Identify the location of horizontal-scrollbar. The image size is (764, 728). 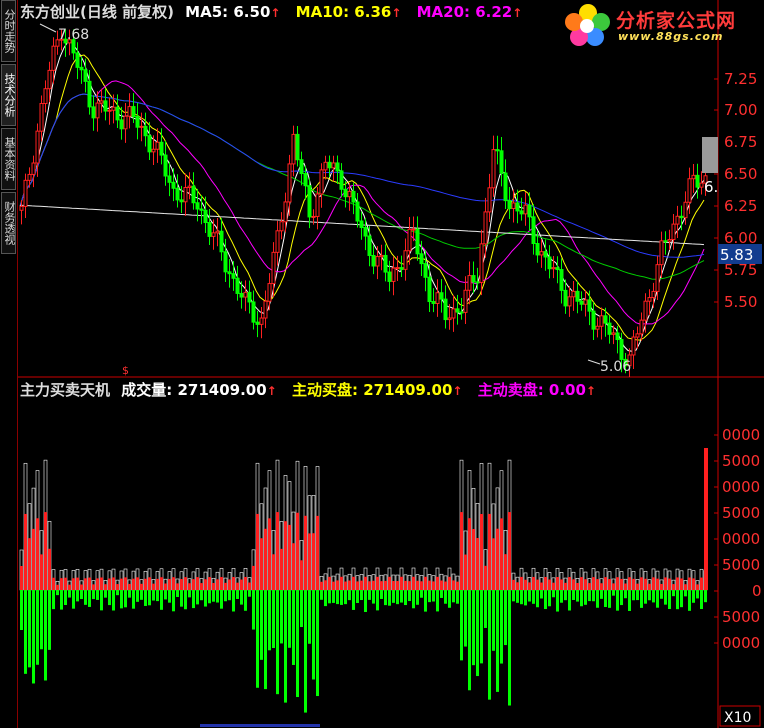
(260, 725).